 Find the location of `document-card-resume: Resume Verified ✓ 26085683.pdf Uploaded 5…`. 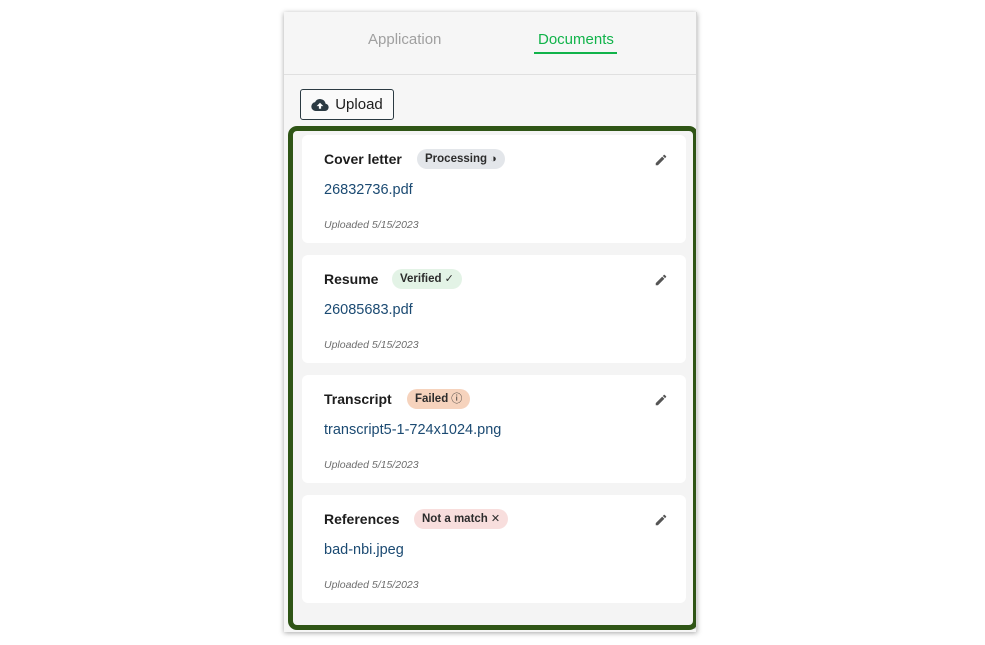

document-card-resume: Resume Verified ✓ 26085683.pdf Uploaded 5… is located at coordinates (494, 309).